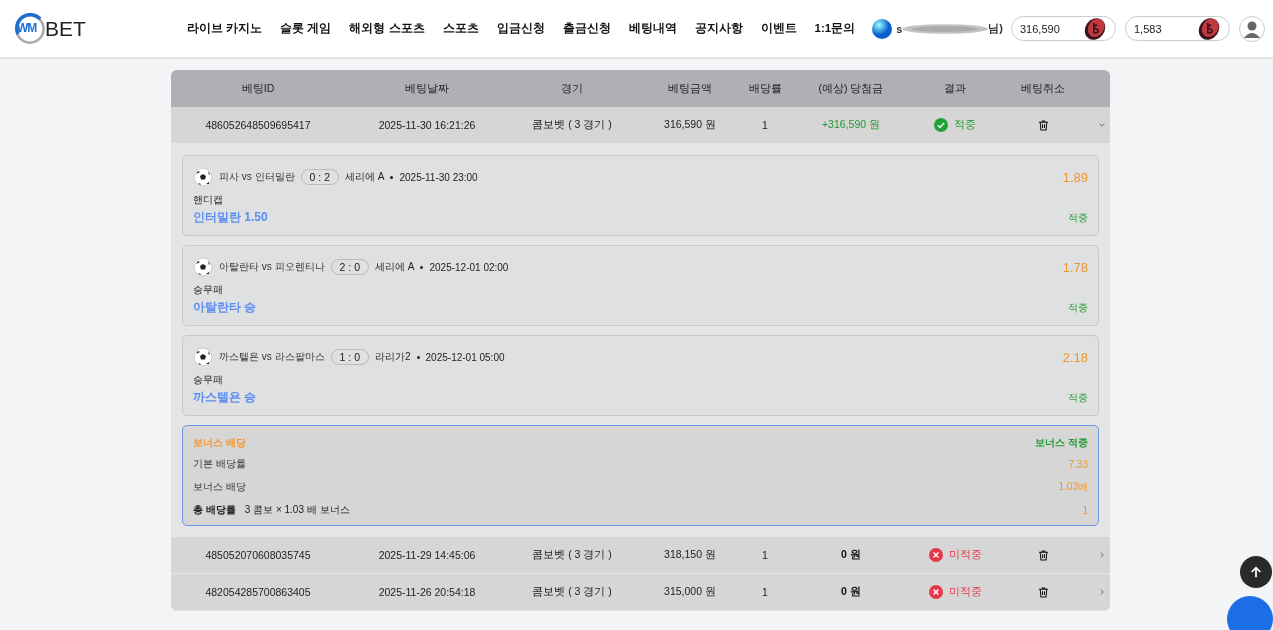 The image size is (1273, 630). Describe the element at coordinates (214, 510) in the screenshot. I see `total-label: 총 배당률` at that location.